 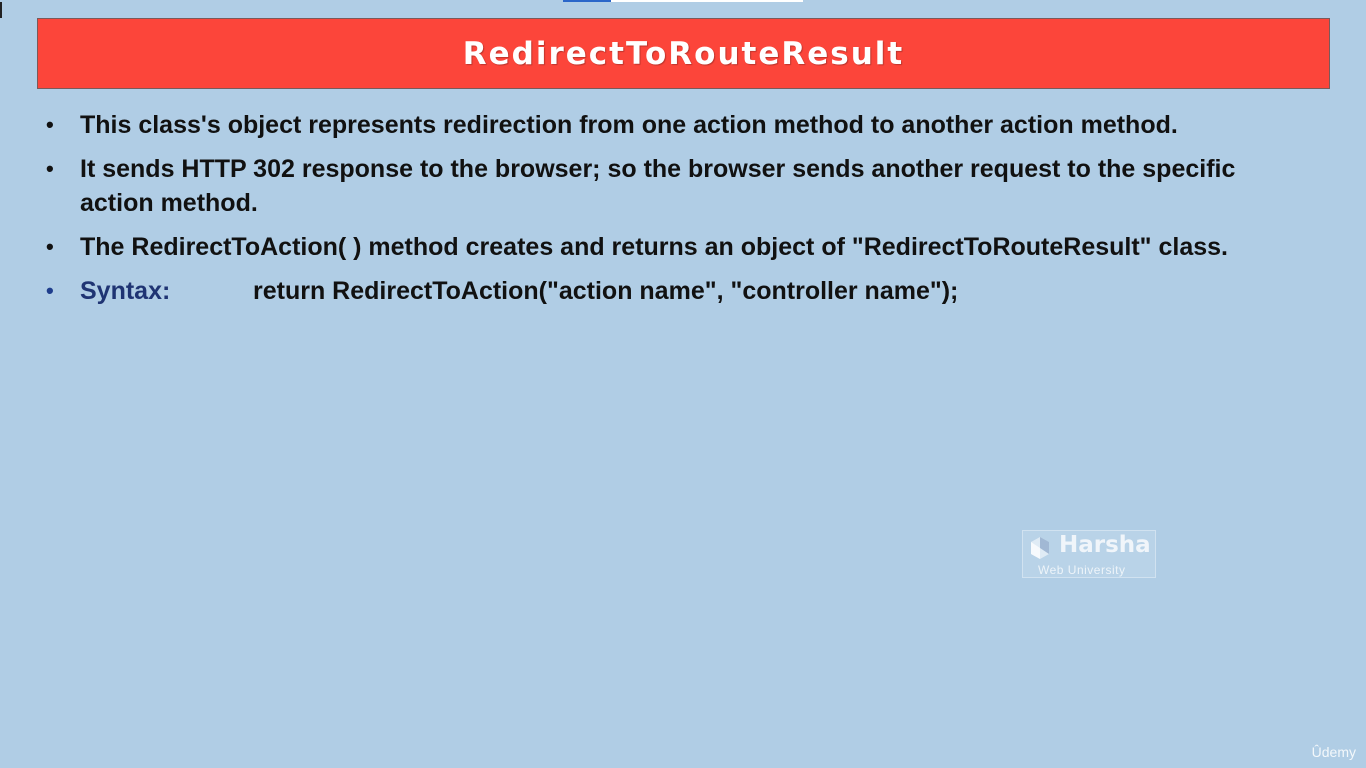 What do you see at coordinates (1082, 570) in the screenshot?
I see `watermark-subtitle: Web University` at bounding box center [1082, 570].